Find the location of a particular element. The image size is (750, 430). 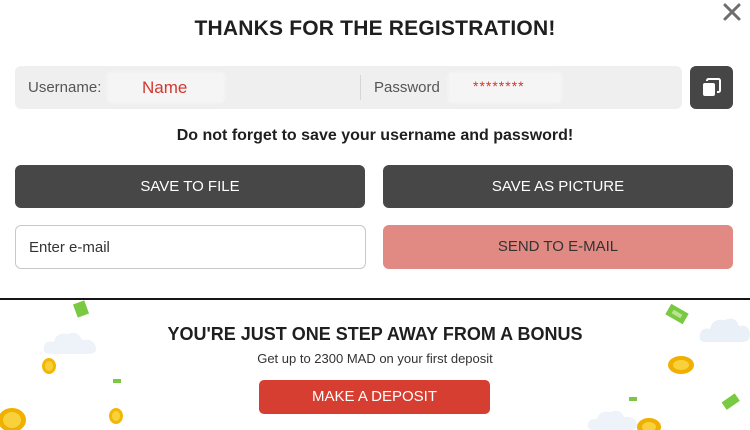

save-as-picture-button: SAVE AS PICTURE is located at coordinates (558, 186).